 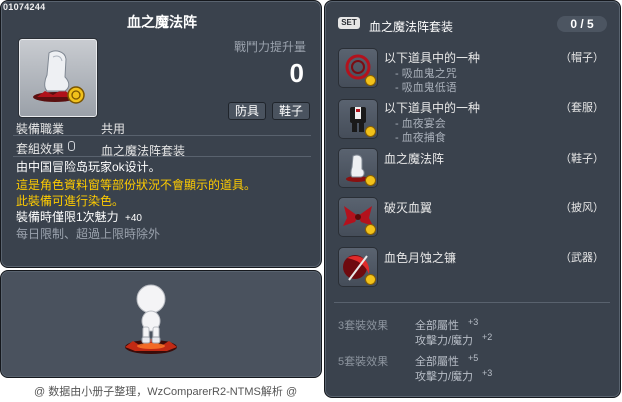 I want to click on boot-icon, so click(x=59, y=77).